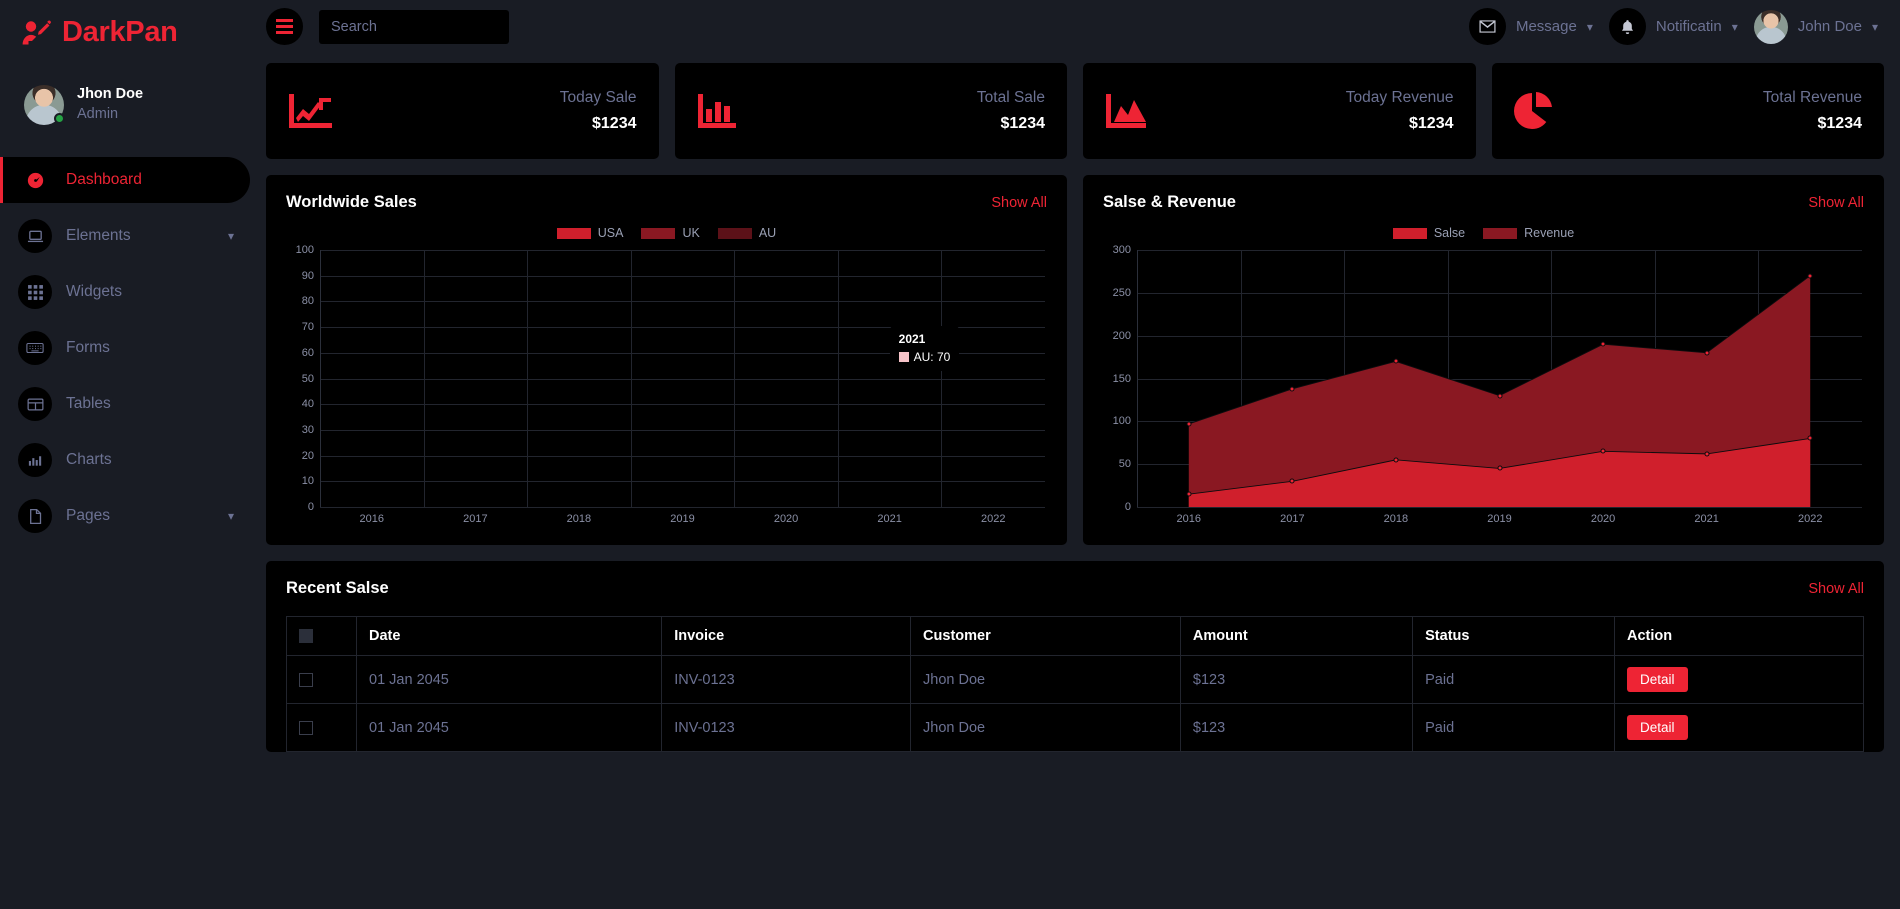  I want to click on brand-logo: DarkPan, so click(125, 32).